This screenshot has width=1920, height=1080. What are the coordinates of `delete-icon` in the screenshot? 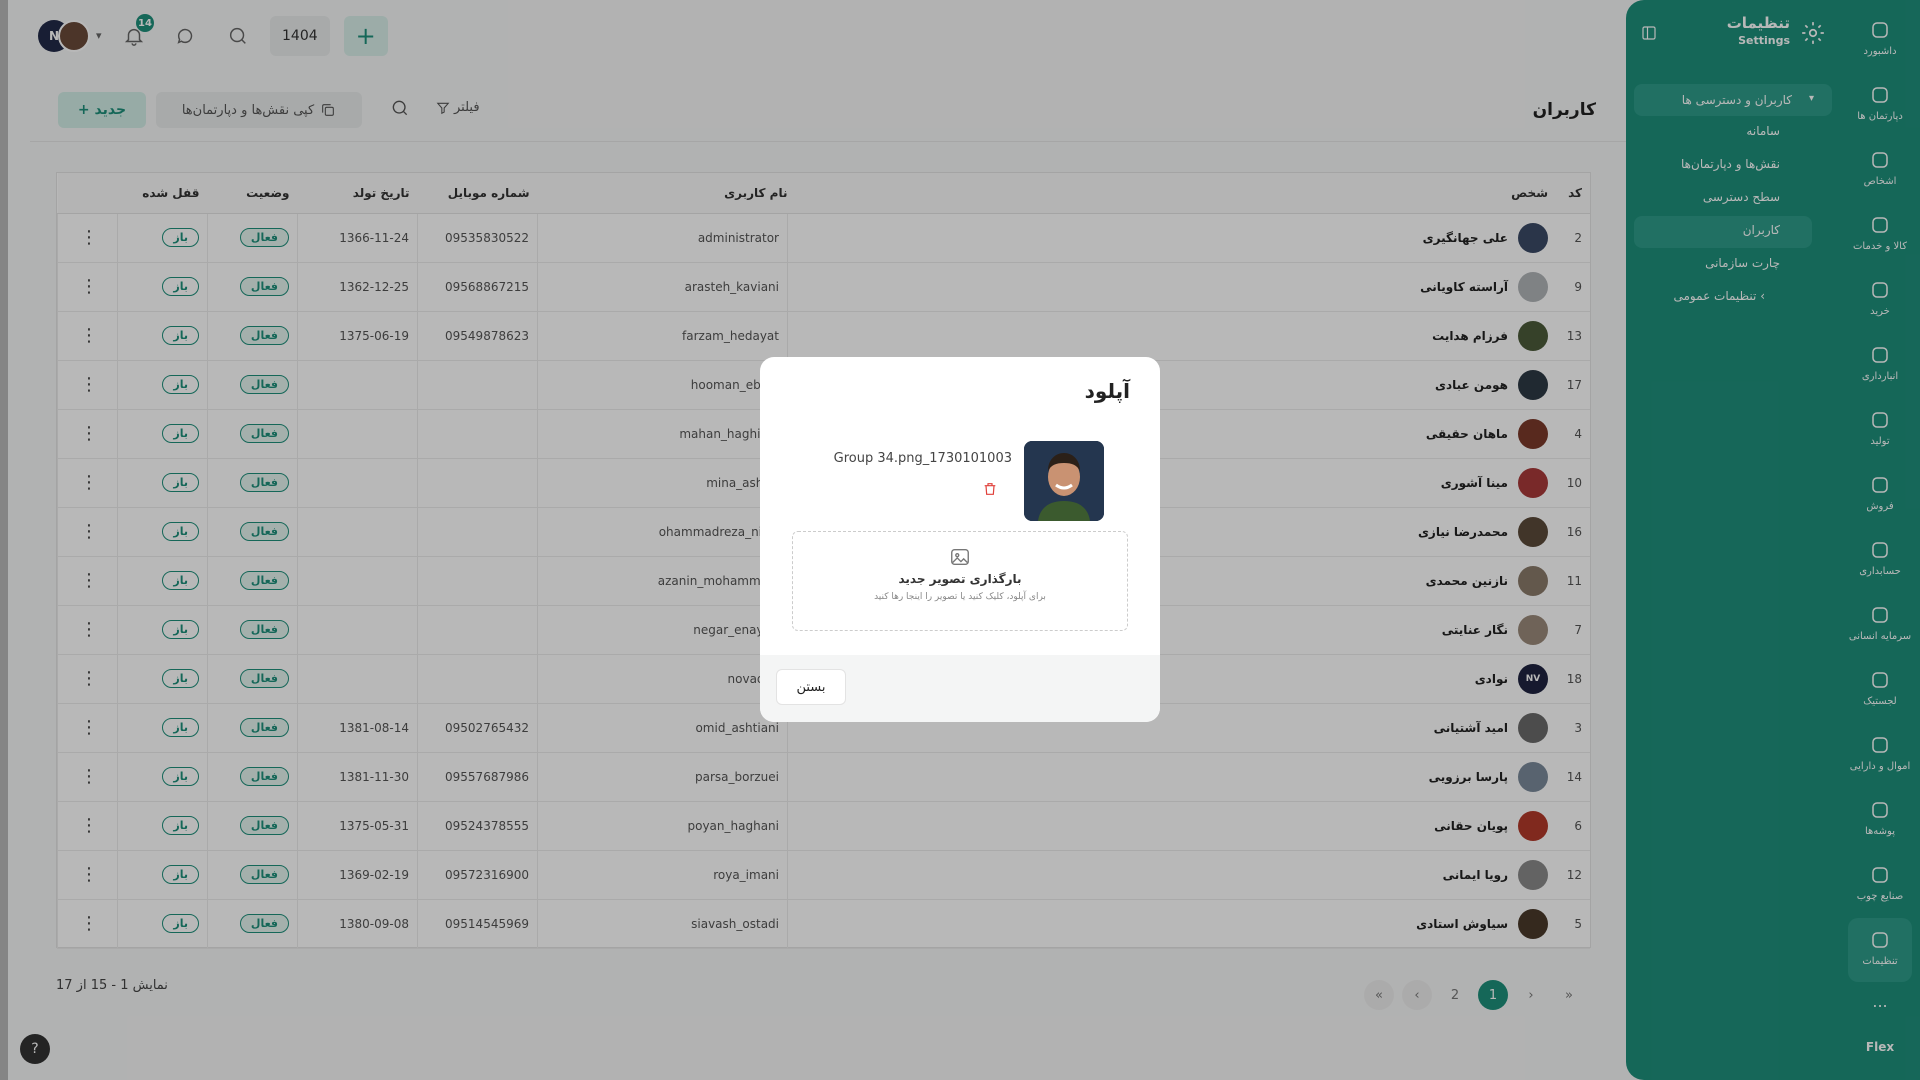 It's located at (990, 489).